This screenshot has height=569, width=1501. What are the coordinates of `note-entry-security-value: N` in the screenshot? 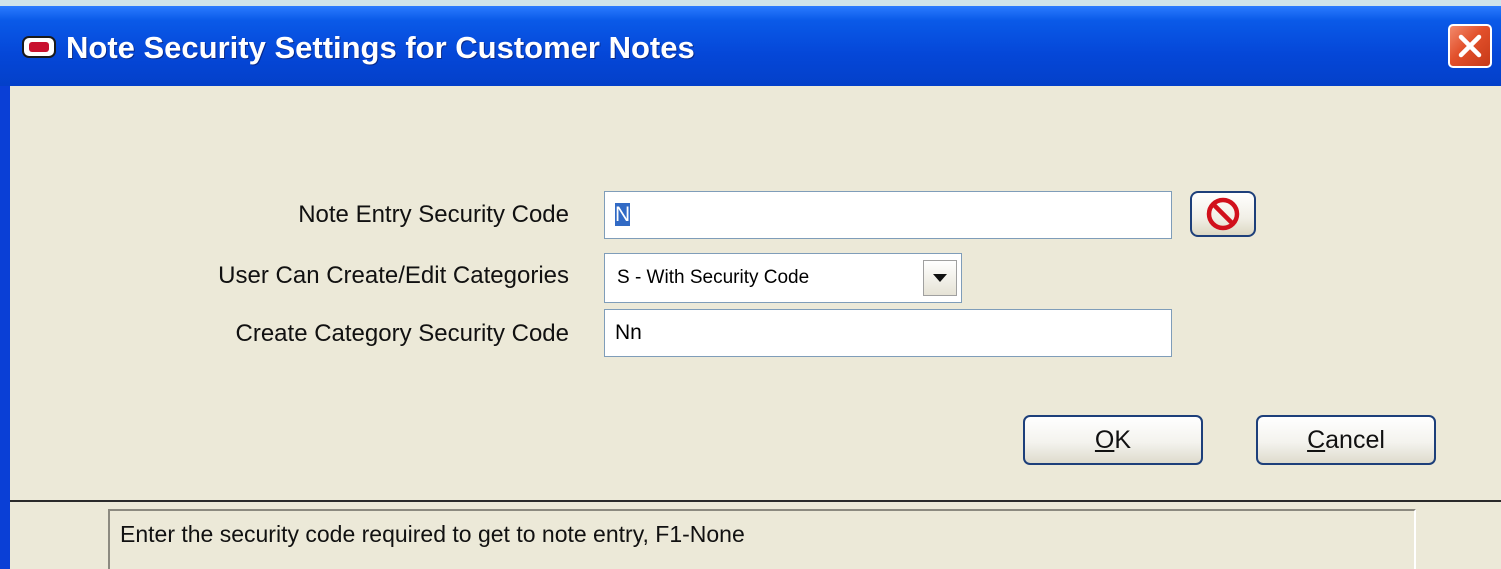 It's located at (623, 214).